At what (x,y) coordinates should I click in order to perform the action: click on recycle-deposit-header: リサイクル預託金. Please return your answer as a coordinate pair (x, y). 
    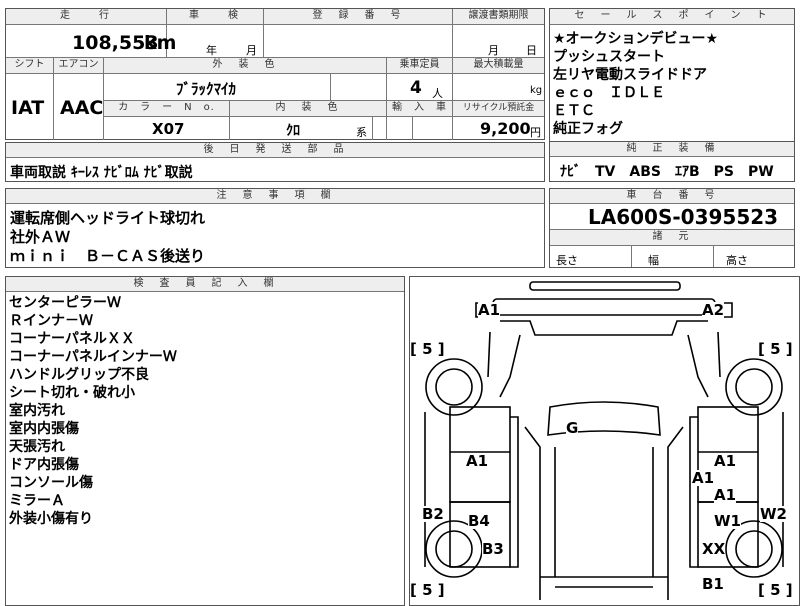
    Looking at the image, I should click on (498, 108).